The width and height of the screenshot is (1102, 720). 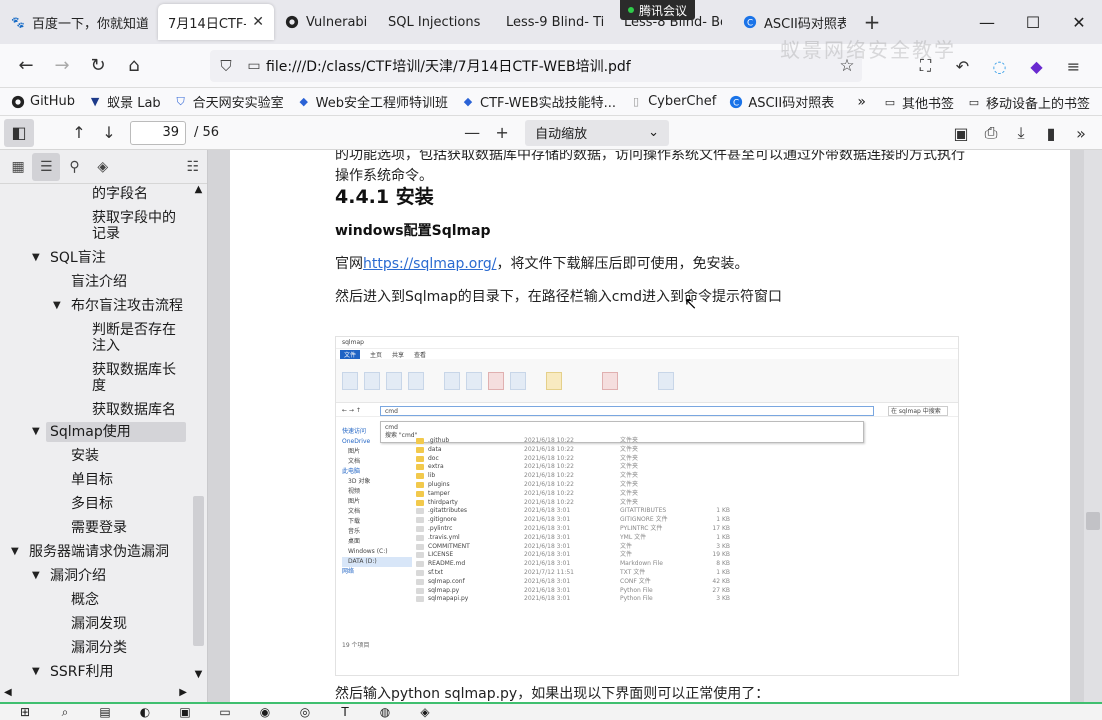 I want to click on outline-item-sql-blind: ▼ SQL盲注, so click(x=69, y=258).